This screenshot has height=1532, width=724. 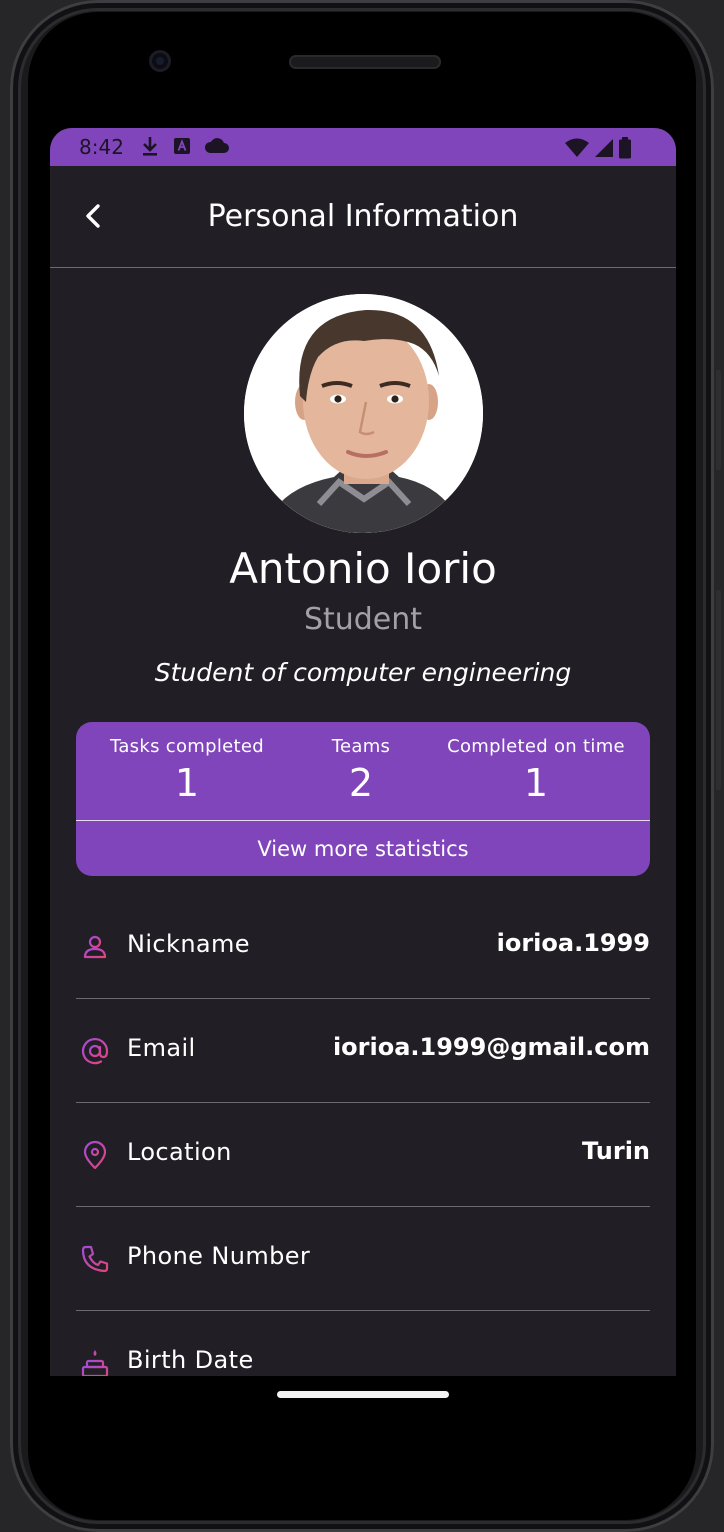 What do you see at coordinates (95, 947) in the screenshot?
I see `person-icon` at bounding box center [95, 947].